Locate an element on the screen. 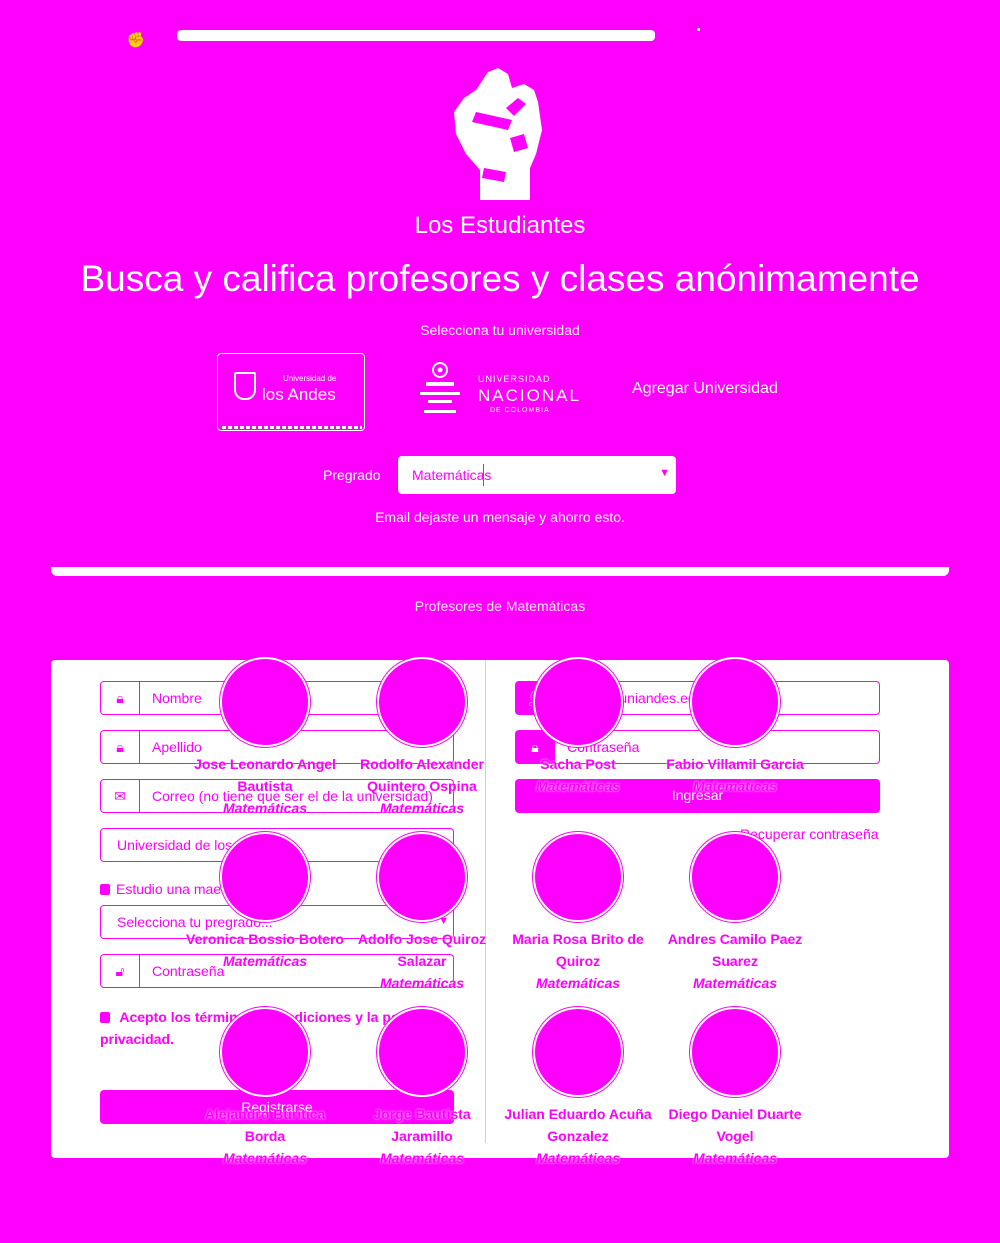 The image size is (1000, 1243). professor-card: Andres Camilo Paez Suarez Matemáticas is located at coordinates (735, 913).